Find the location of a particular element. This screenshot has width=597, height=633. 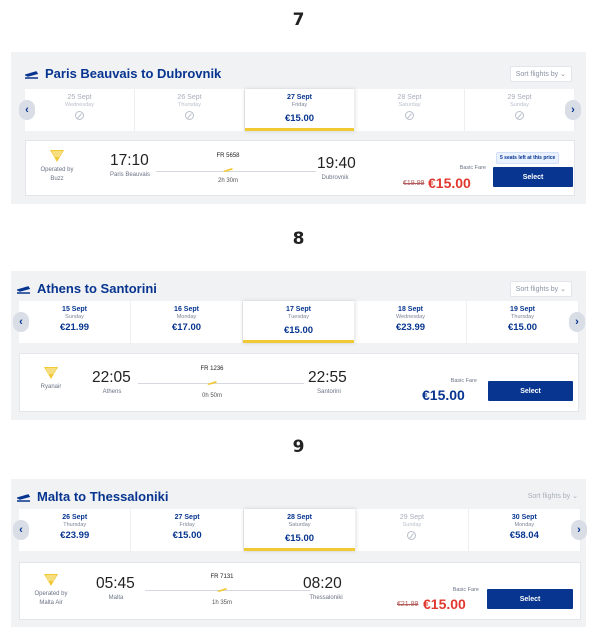

date-option: 26 Sept Thursday is located at coordinates (190, 110).